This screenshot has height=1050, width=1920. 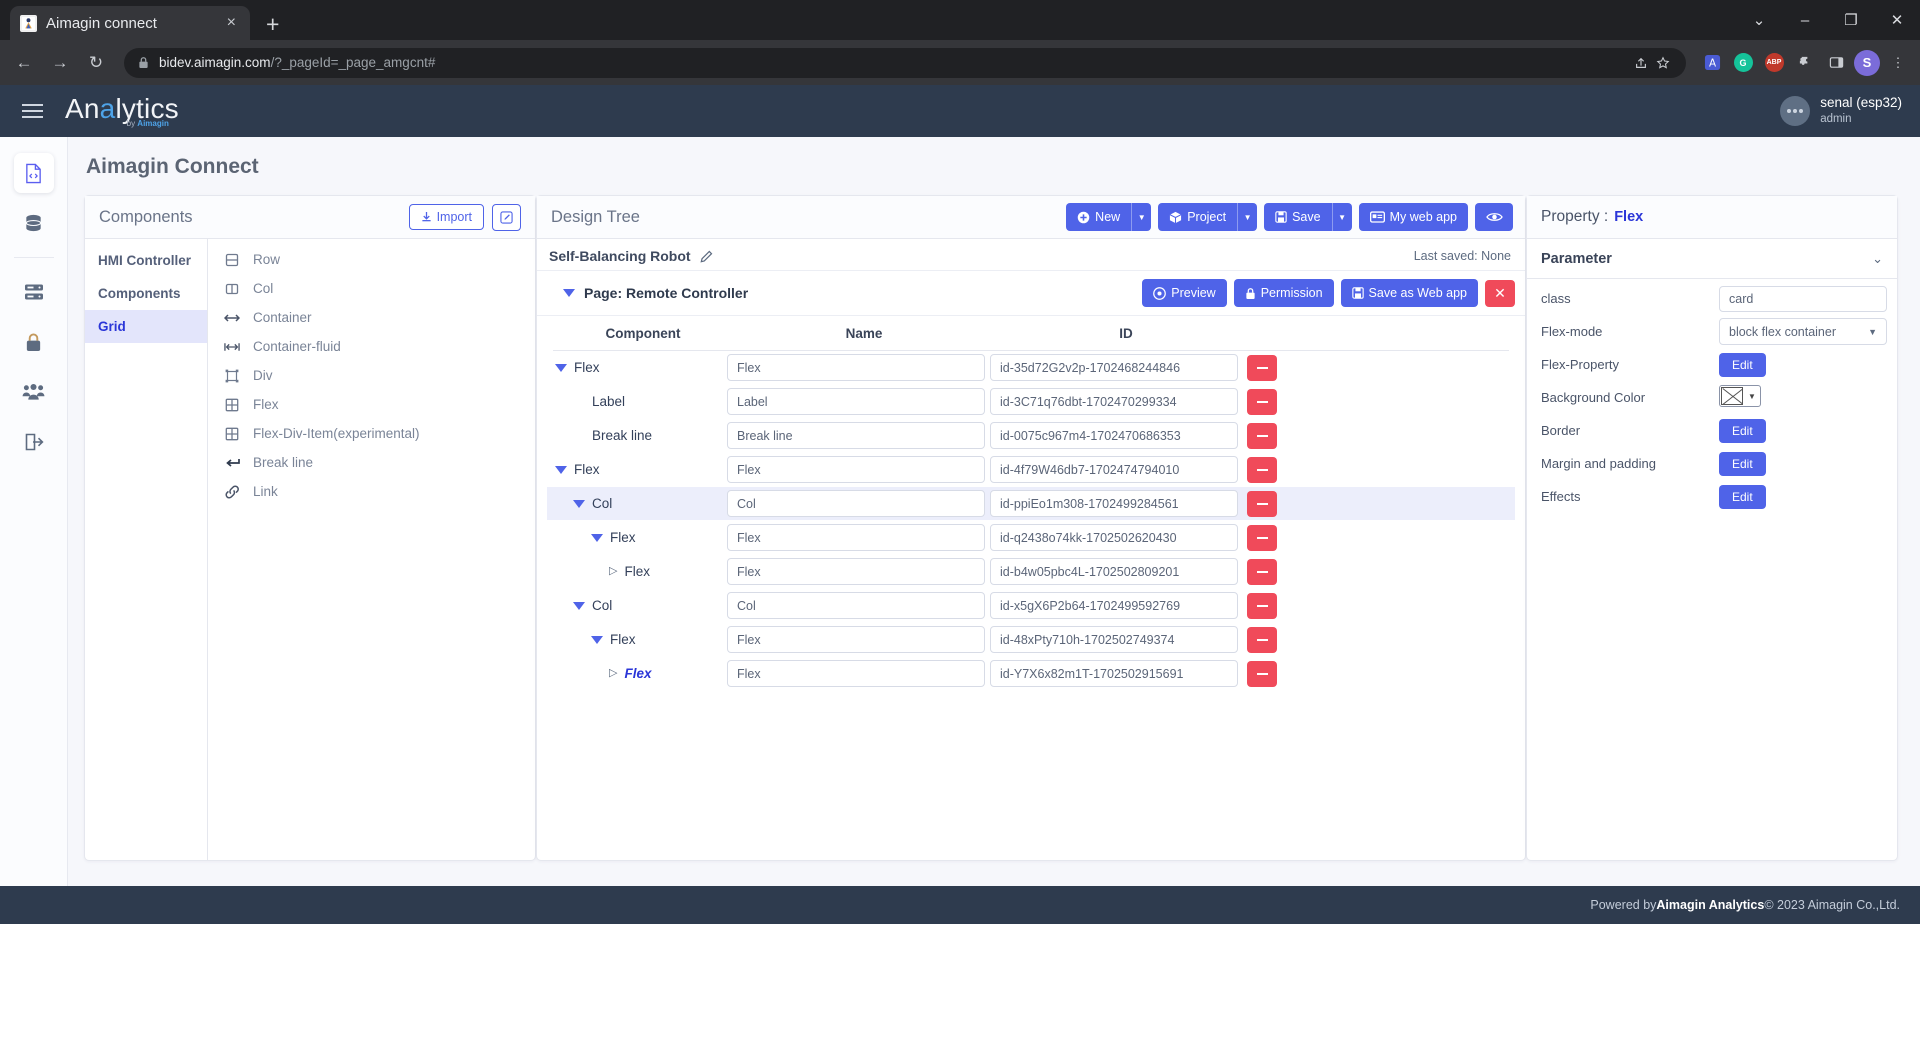 What do you see at coordinates (1663, 63) in the screenshot?
I see `star-icon` at bounding box center [1663, 63].